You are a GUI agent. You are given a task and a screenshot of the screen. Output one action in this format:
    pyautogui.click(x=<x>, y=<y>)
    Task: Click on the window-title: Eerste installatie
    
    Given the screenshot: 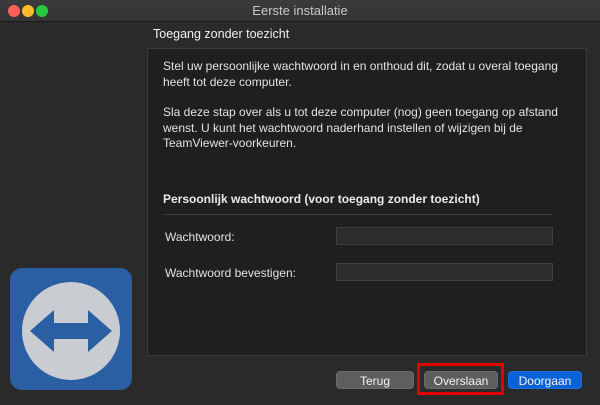 What is the action you would take?
    pyautogui.click(x=300, y=10)
    